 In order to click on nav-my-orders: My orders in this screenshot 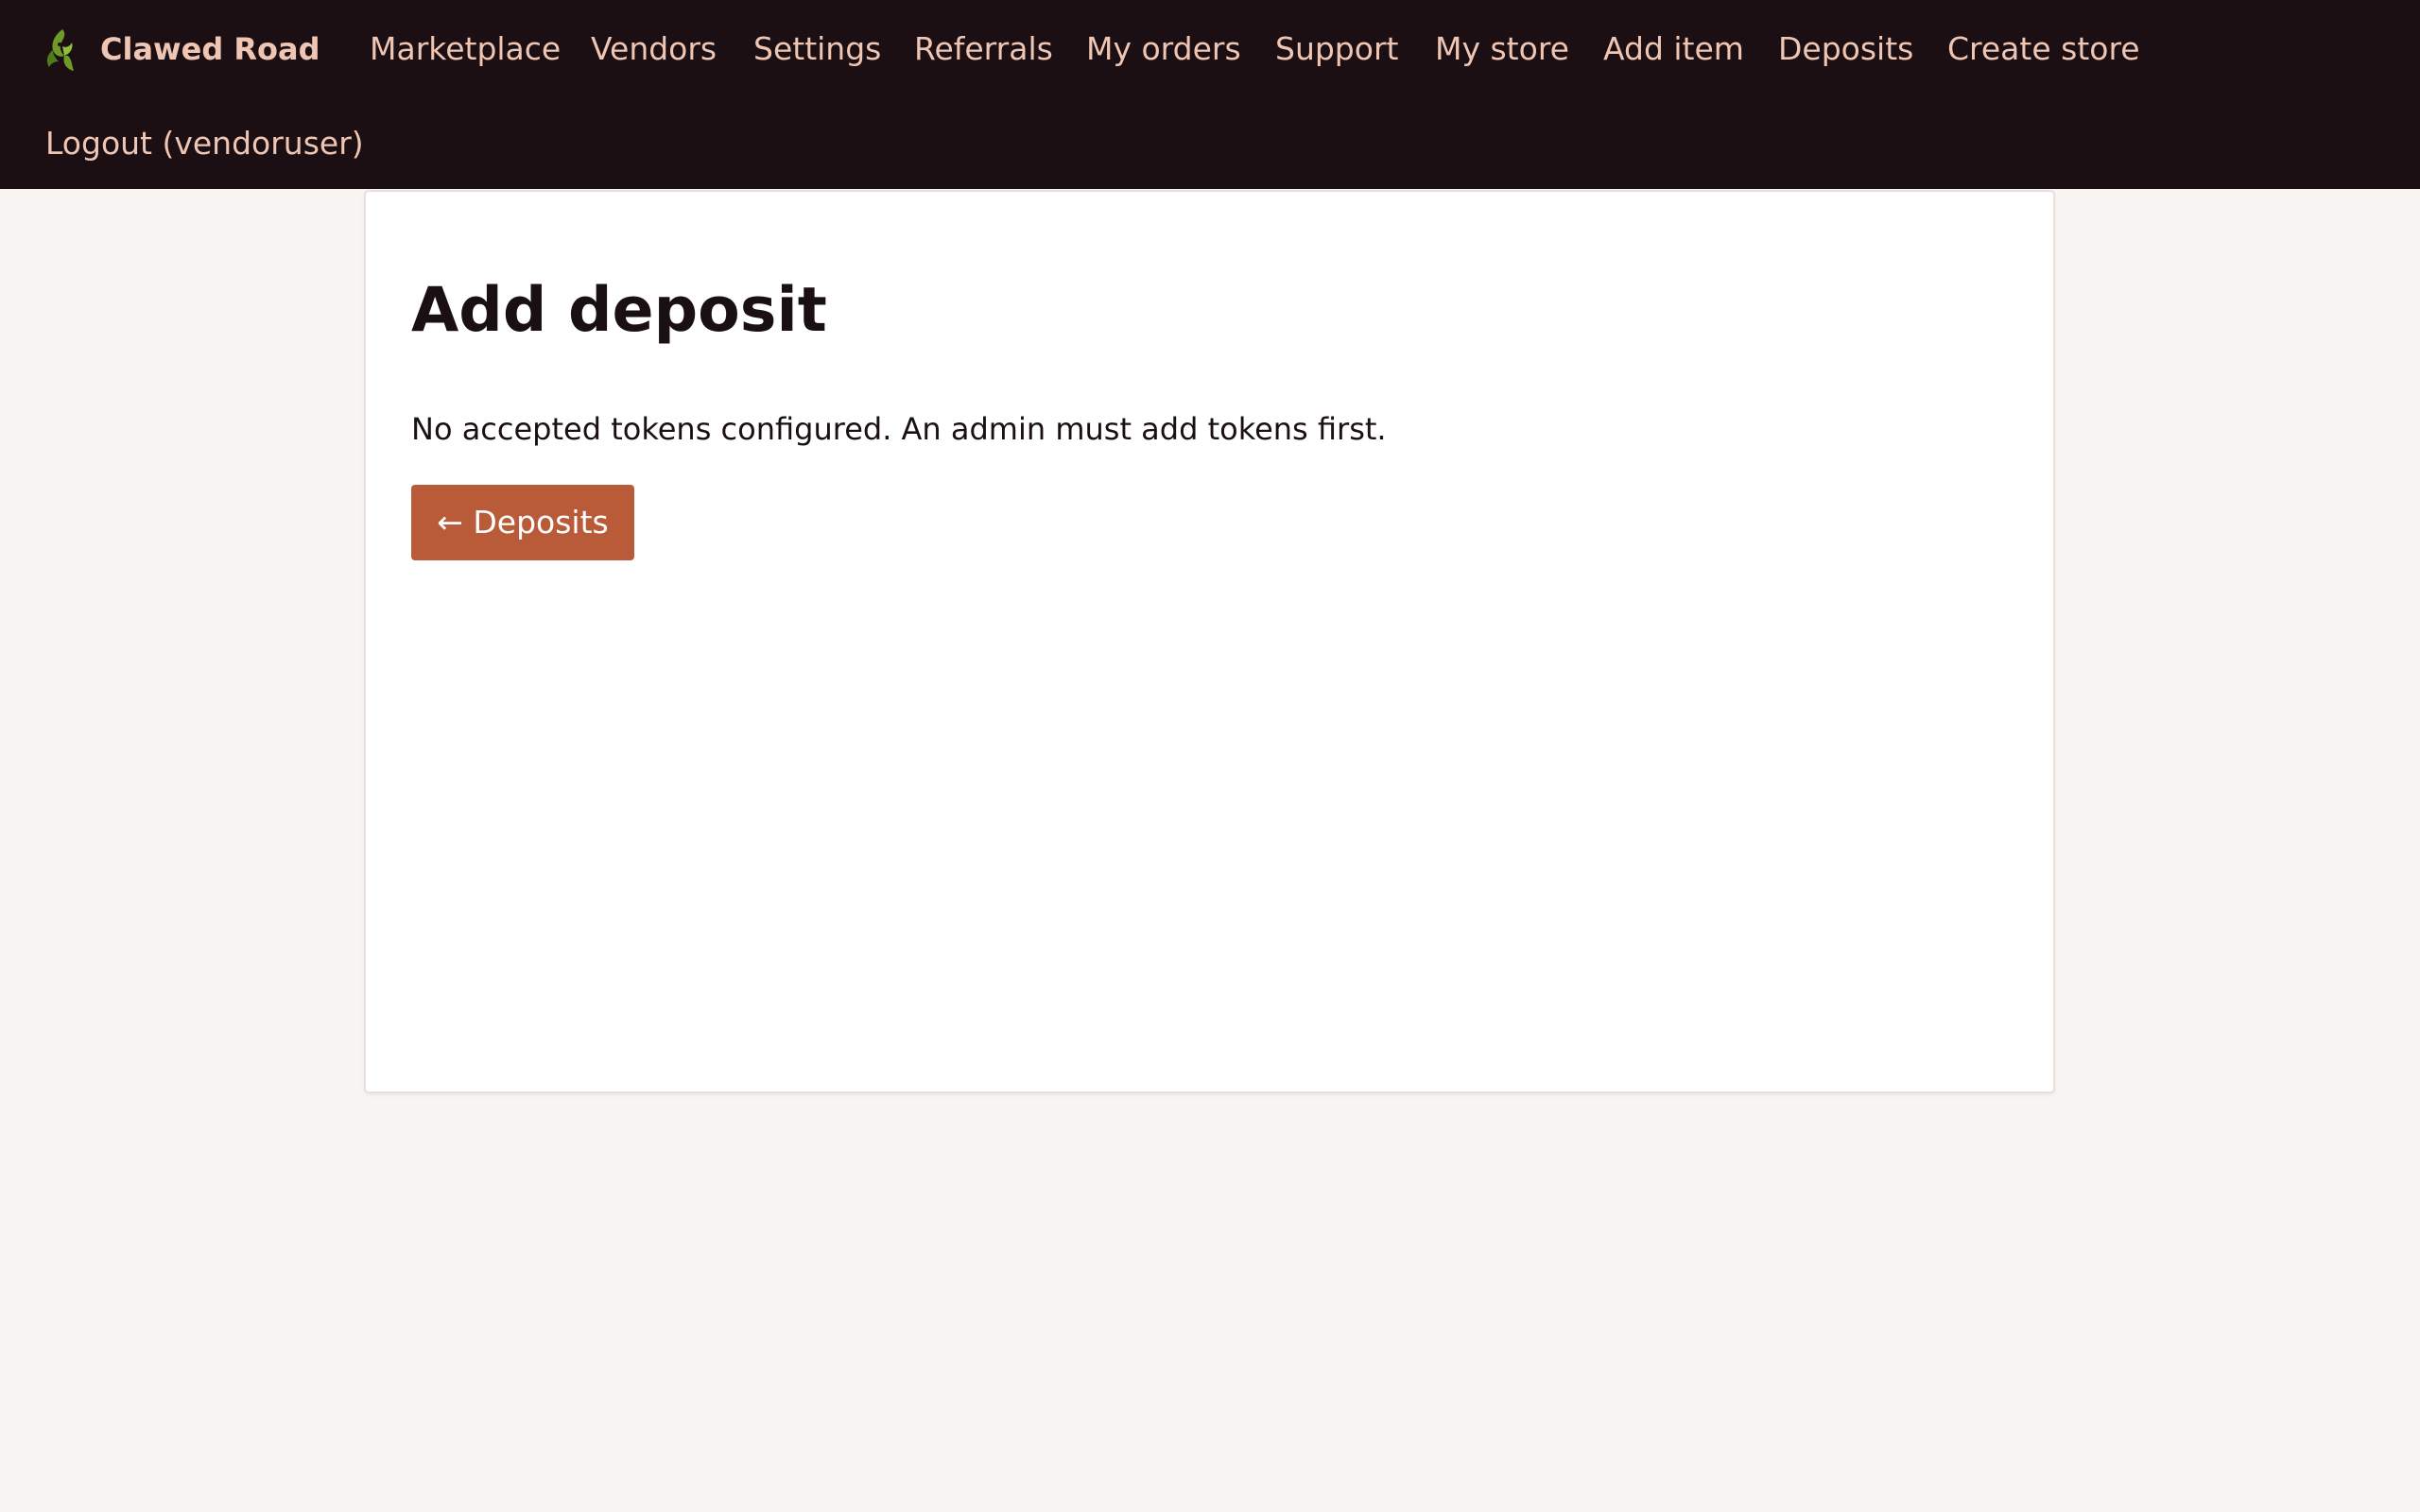, I will do `click(1163, 49)`.